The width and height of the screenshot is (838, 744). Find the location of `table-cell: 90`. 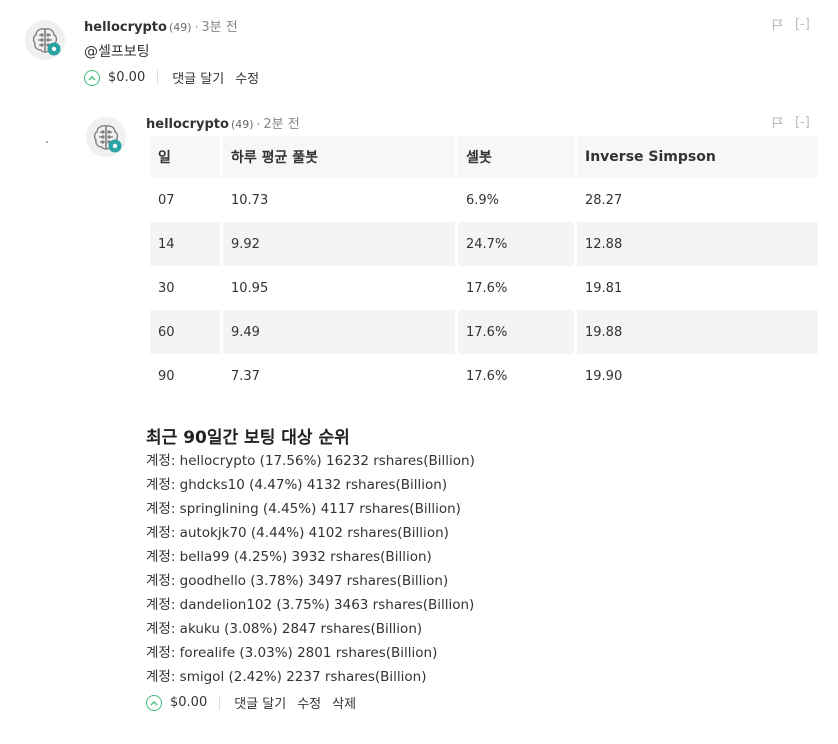

table-cell: 90 is located at coordinates (166, 376).